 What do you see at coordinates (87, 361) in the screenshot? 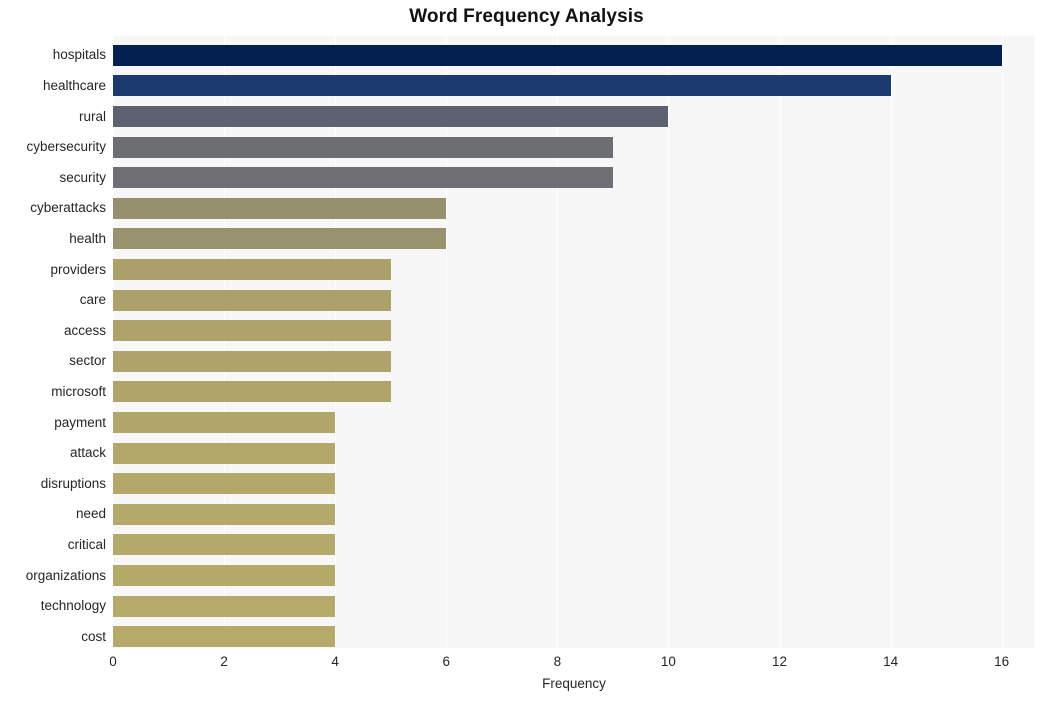
I see `y-tick-label: sector` at bounding box center [87, 361].